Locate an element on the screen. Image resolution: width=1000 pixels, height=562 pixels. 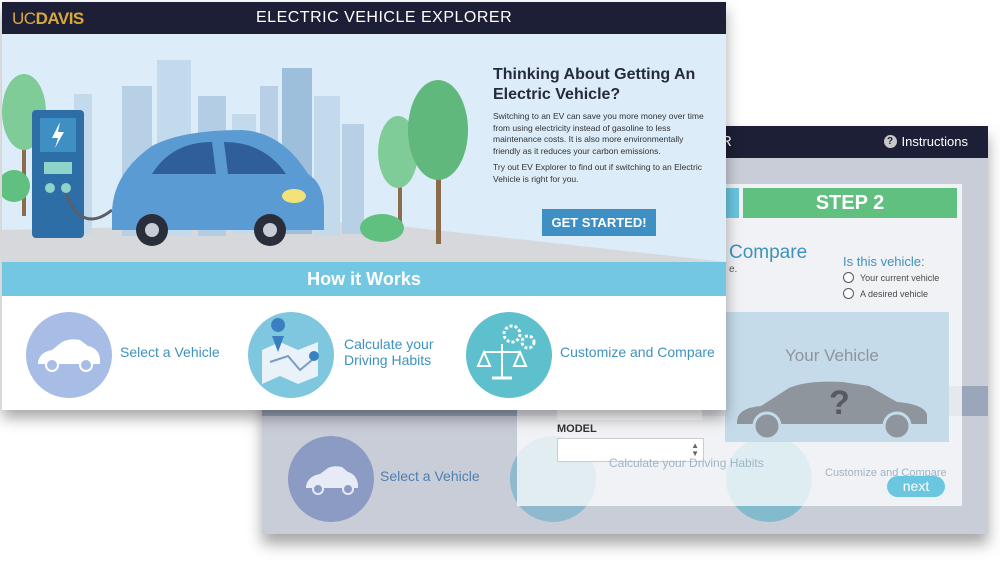
instructions-link: ? Instructions is located at coordinates (925, 141).